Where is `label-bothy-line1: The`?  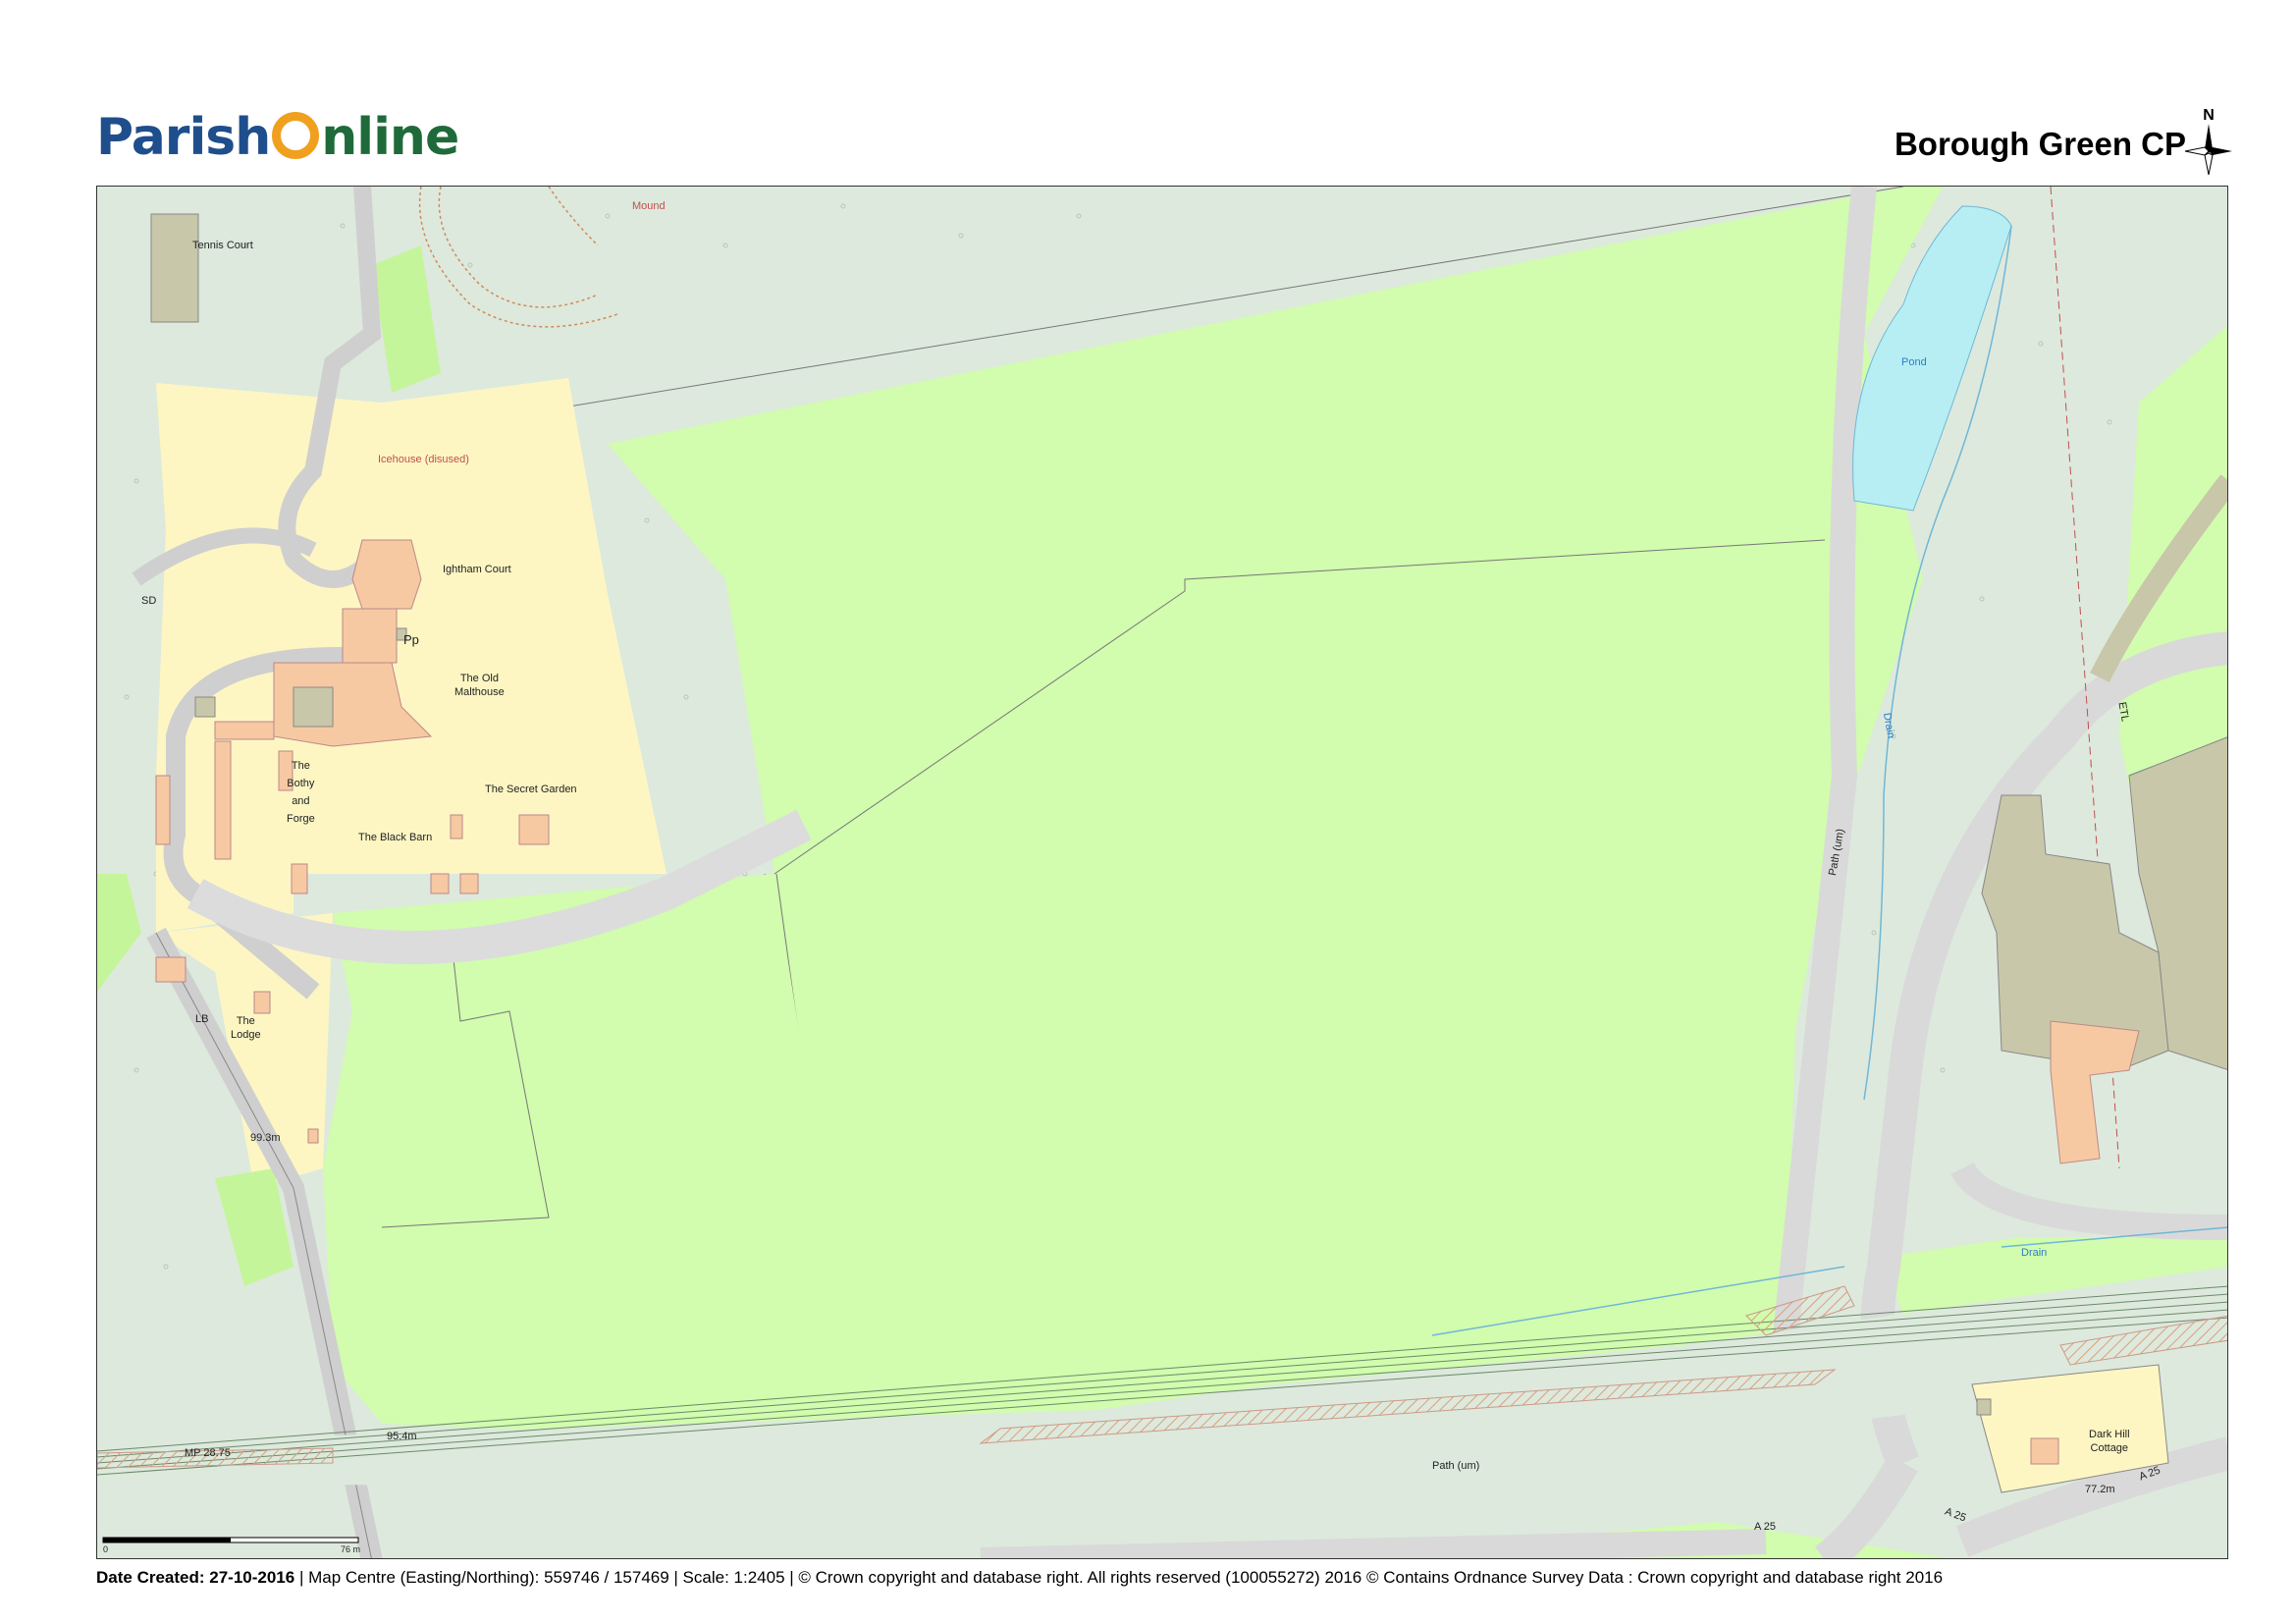
label-bothy-line1: The is located at coordinates (301, 766).